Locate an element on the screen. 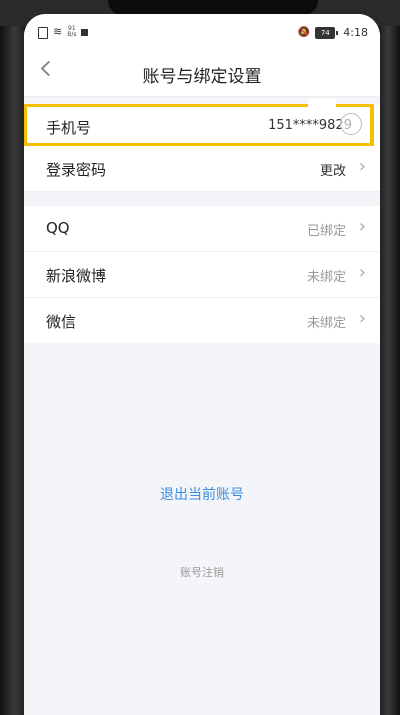 The height and width of the screenshot is (715, 400). battery-icon: 74 is located at coordinates (327, 32).